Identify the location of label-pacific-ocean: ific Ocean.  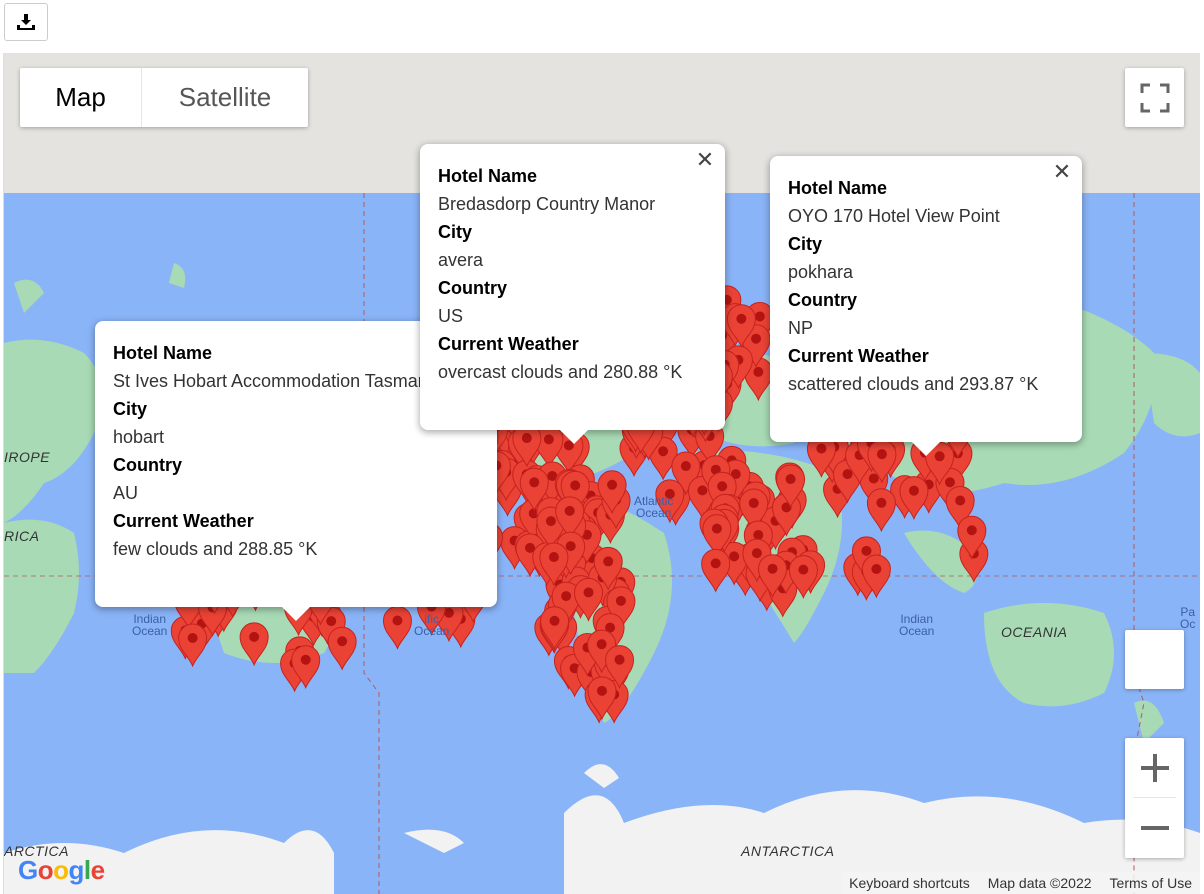
(432, 625).